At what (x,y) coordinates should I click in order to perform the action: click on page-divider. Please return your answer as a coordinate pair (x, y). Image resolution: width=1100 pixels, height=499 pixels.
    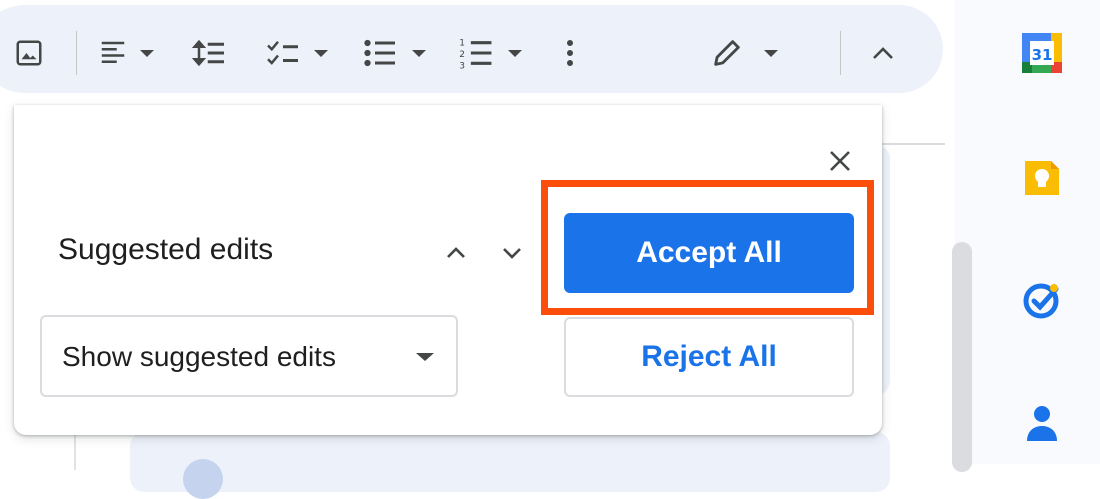
    Looking at the image, I should click on (912, 144).